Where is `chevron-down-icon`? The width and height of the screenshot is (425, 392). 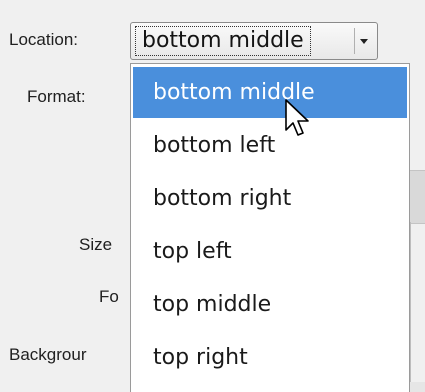 chevron-down-icon is located at coordinates (364, 41).